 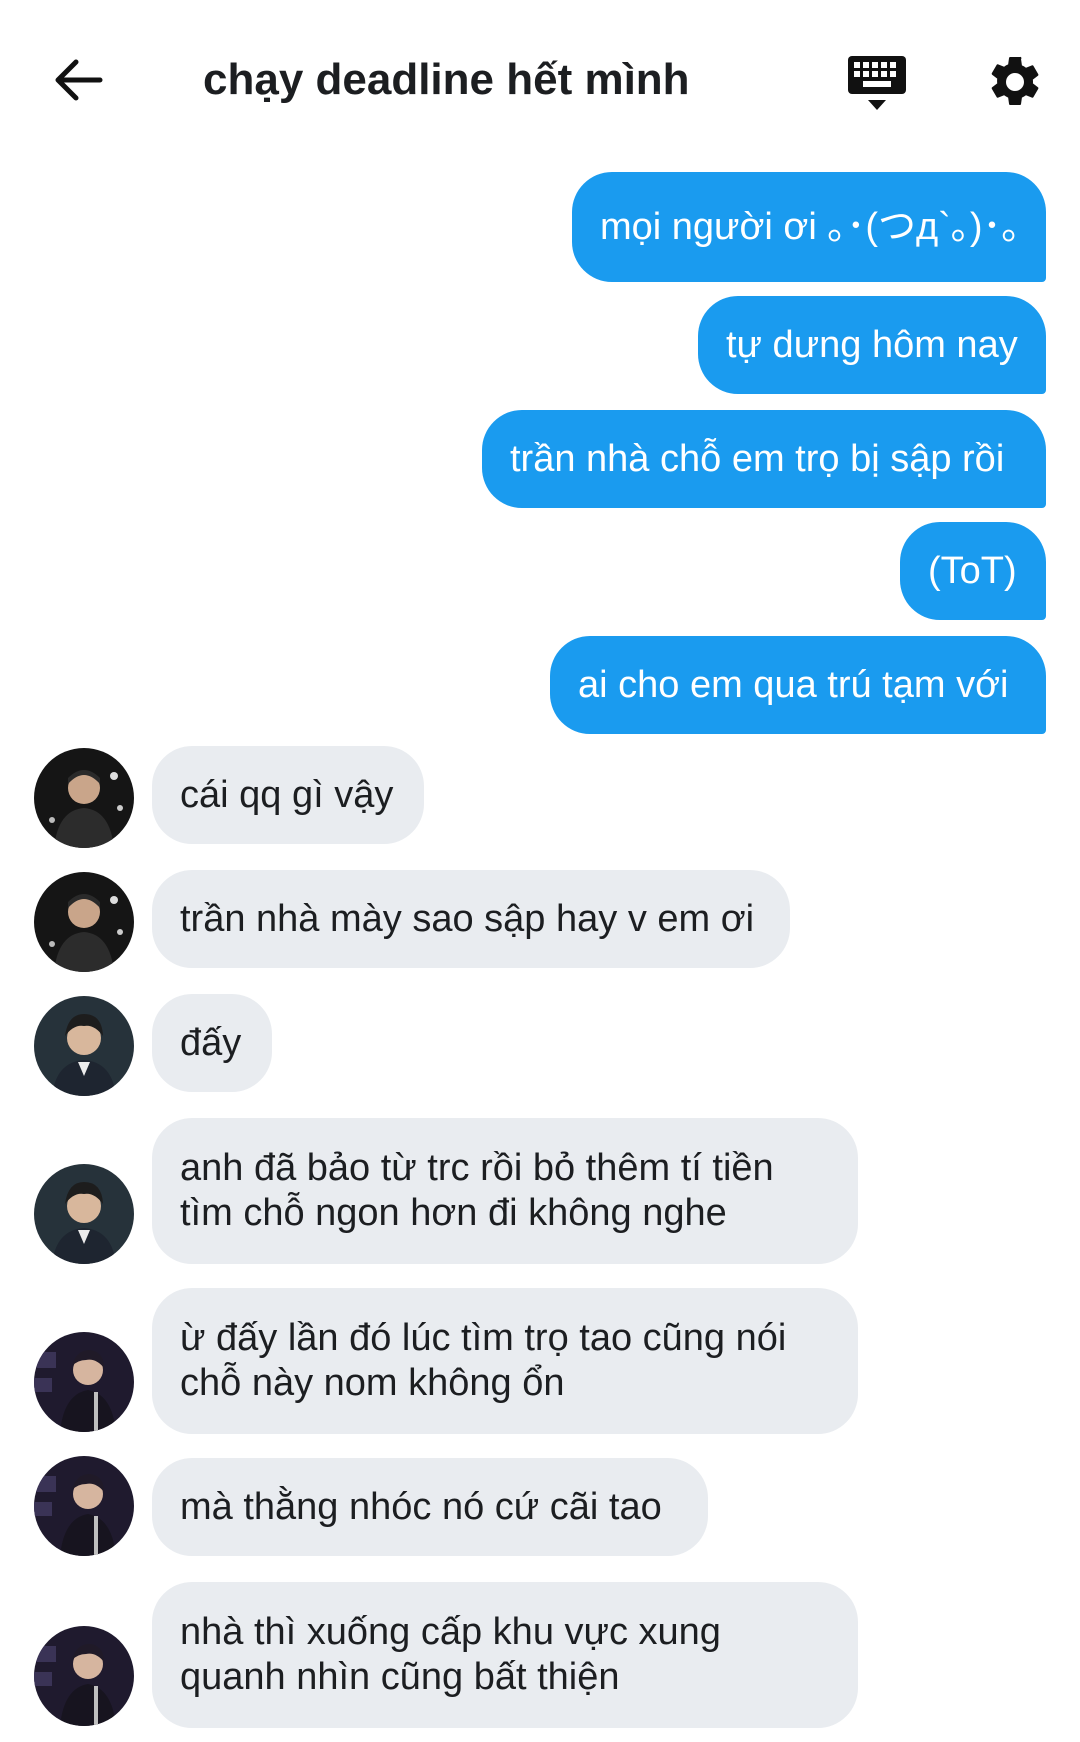 What do you see at coordinates (446, 79) in the screenshot?
I see `page-title: chạy deadline hết mình` at bounding box center [446, 79].